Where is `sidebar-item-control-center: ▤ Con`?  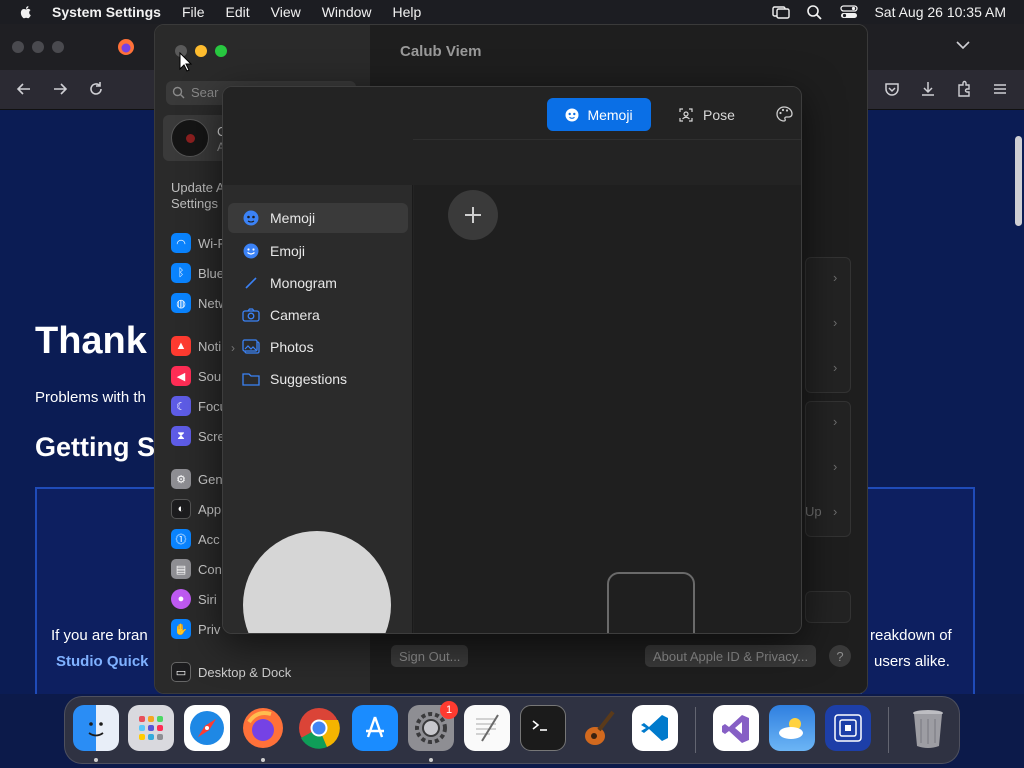 sidebar-item-control-center: ▤ Con is located at coordinates (196, 569).